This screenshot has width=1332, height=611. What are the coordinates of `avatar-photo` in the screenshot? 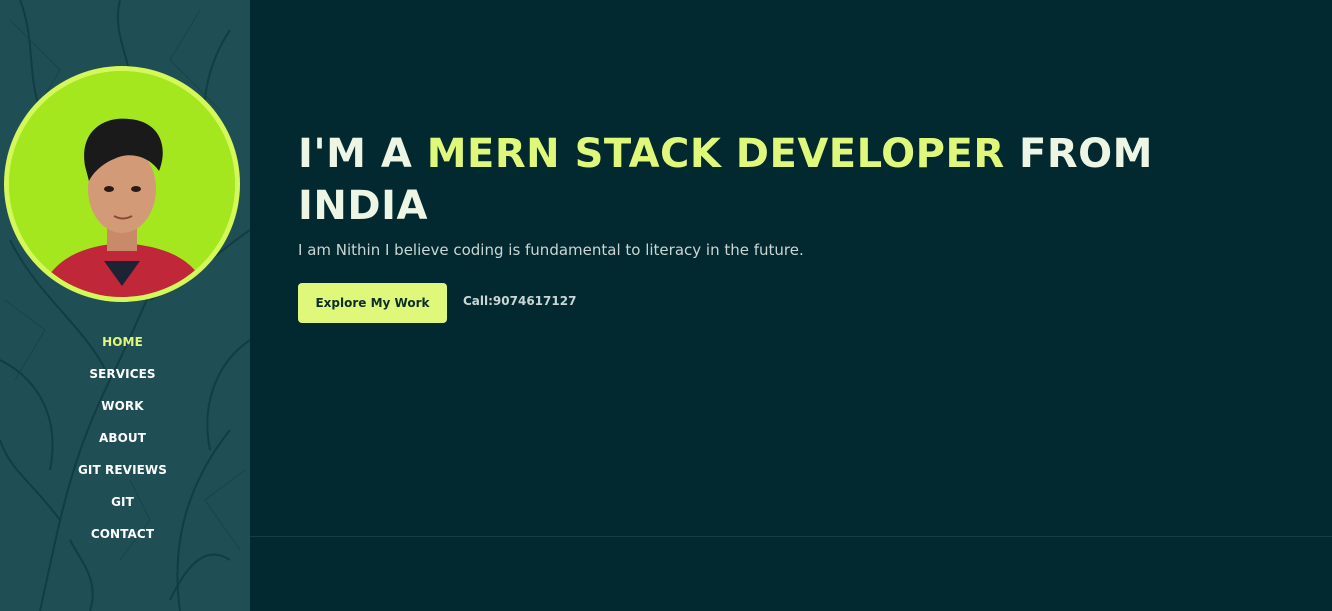 It's located at (122, 184).